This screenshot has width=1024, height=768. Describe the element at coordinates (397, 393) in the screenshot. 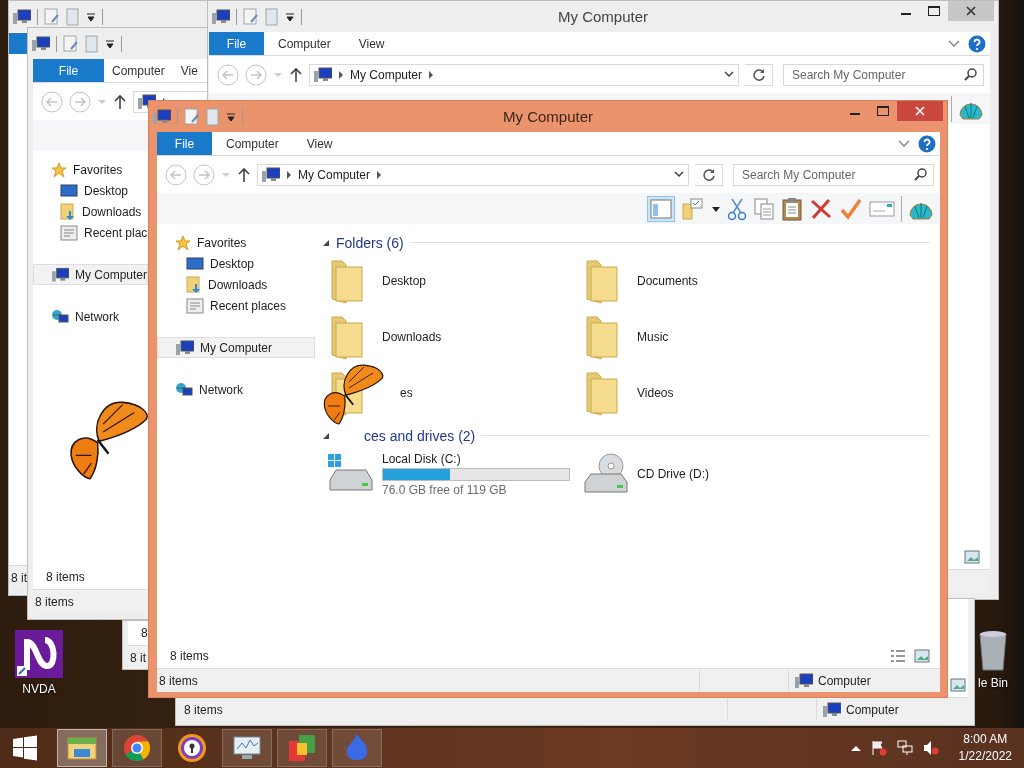

I see `item-label: es` at that location.